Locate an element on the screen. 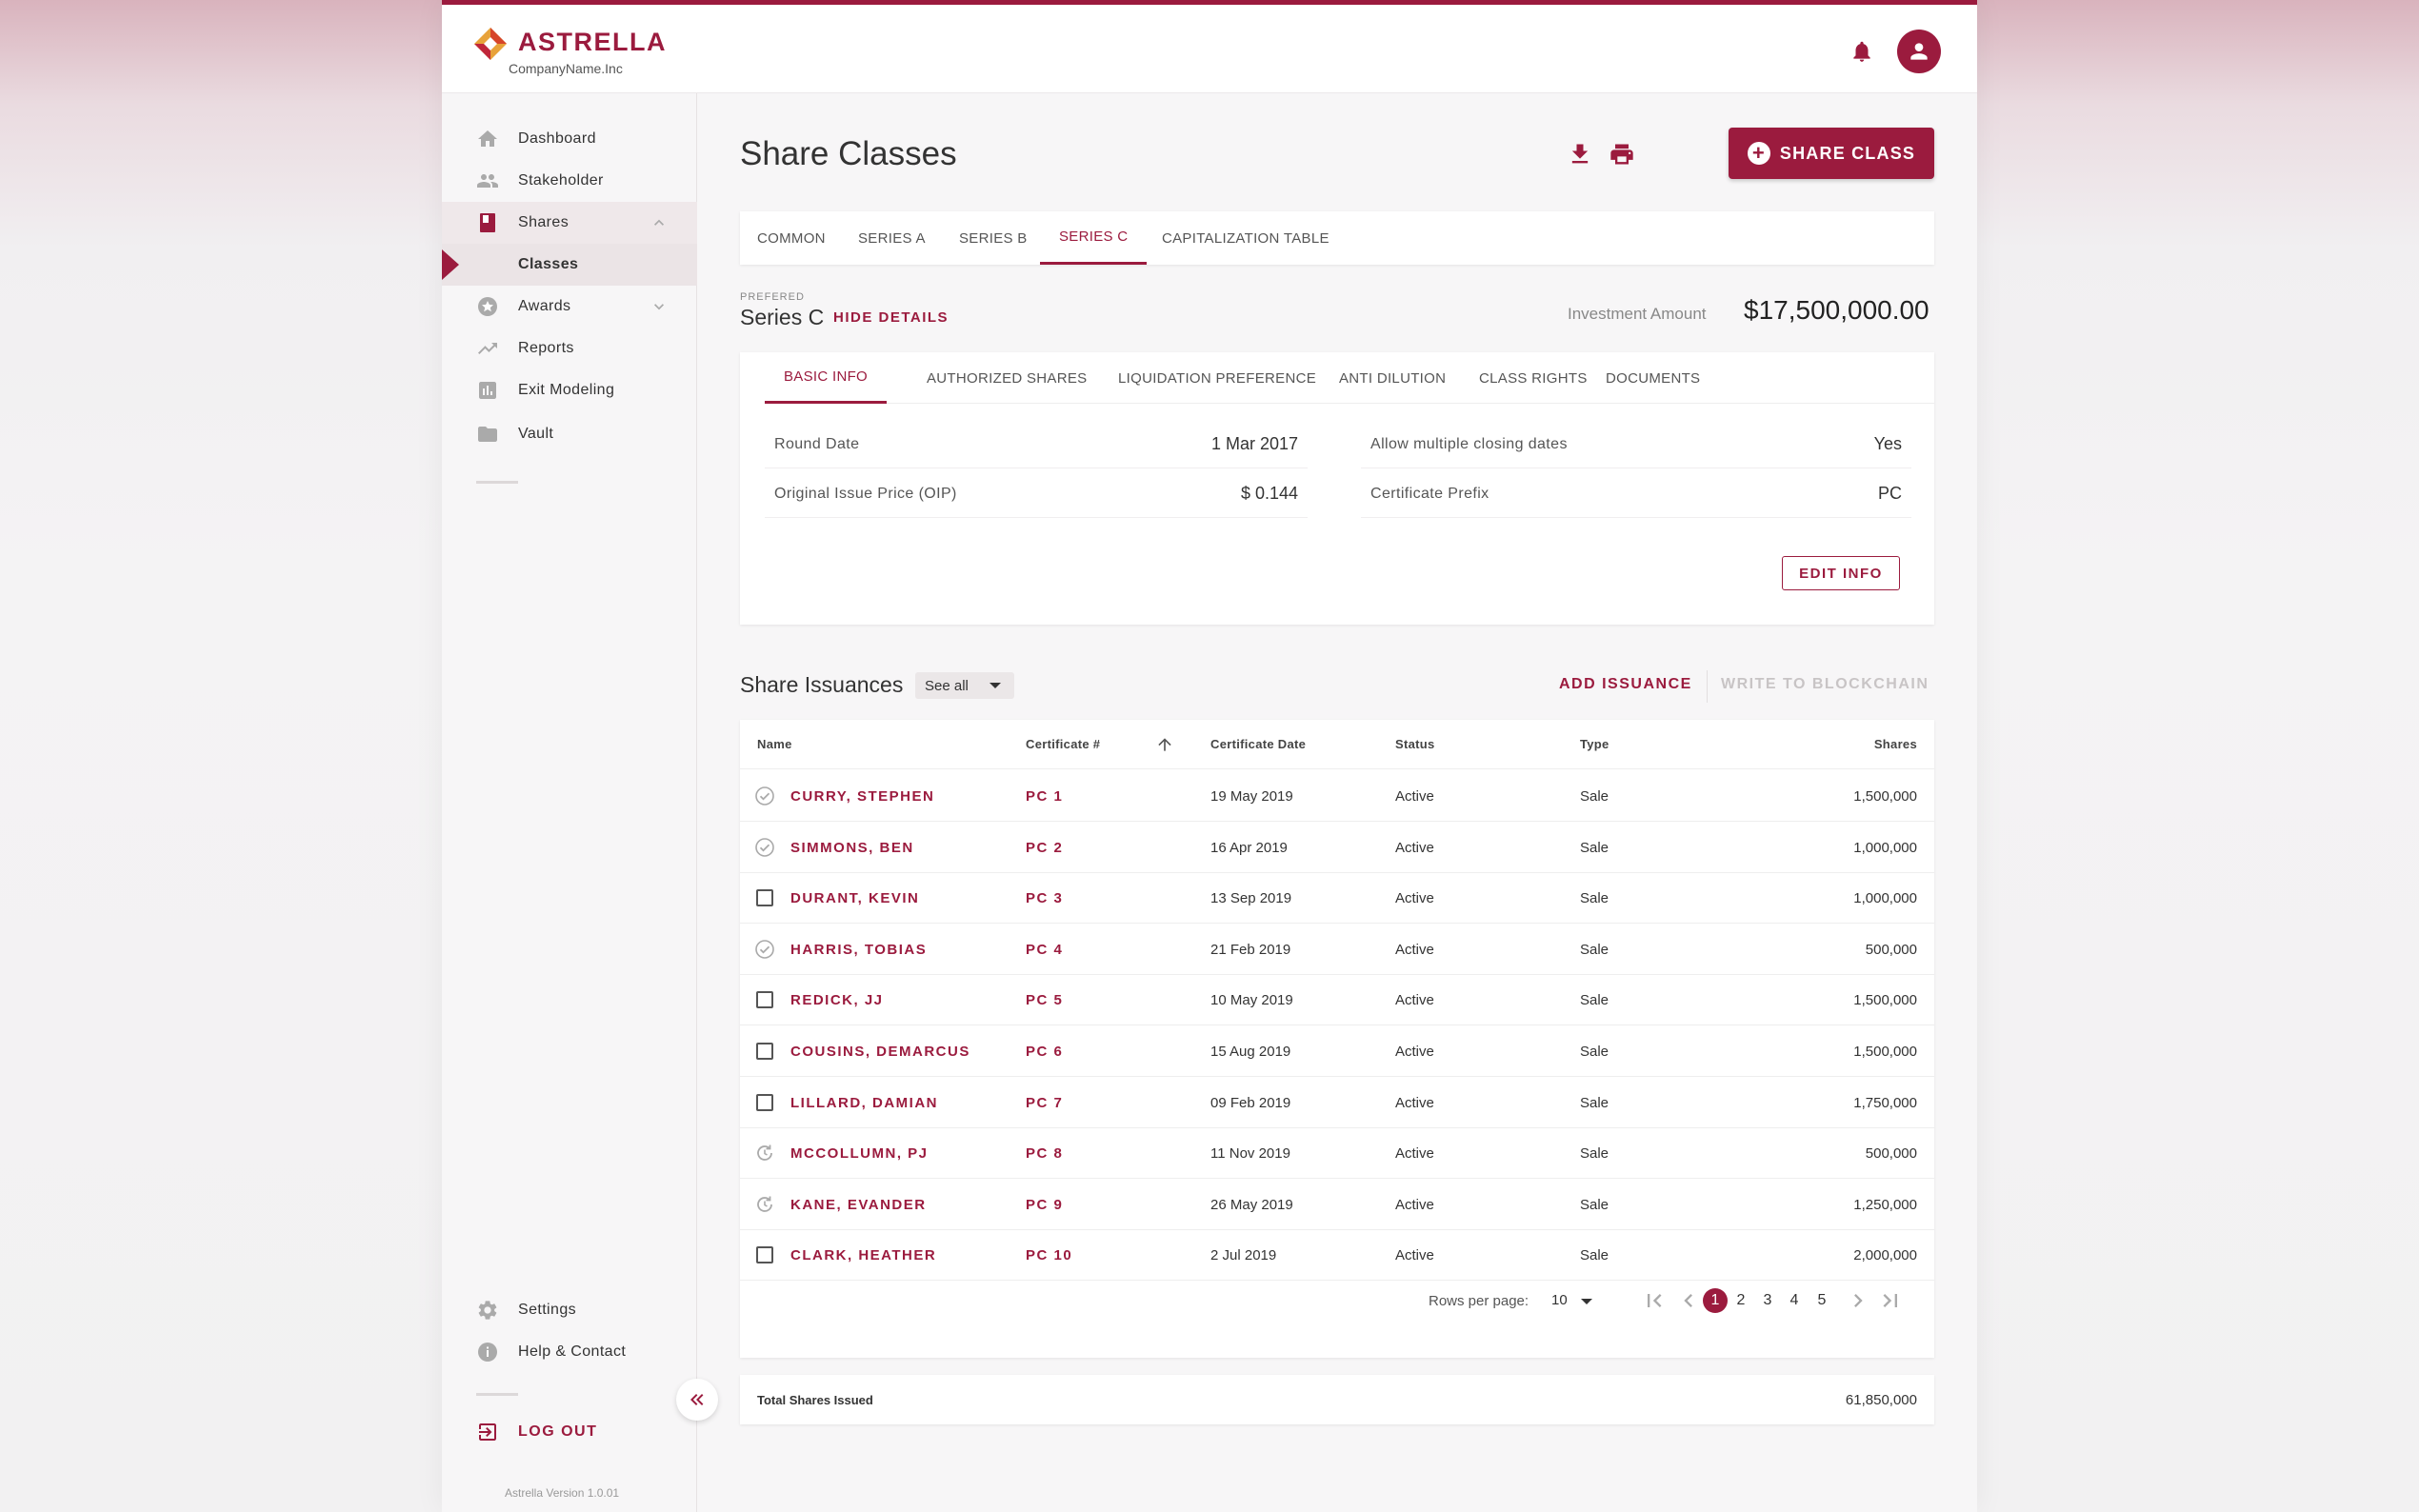 This screenshot has width=2419, height=1512. certificate-link: PC 6 is located at coordinates (1044, 1052).